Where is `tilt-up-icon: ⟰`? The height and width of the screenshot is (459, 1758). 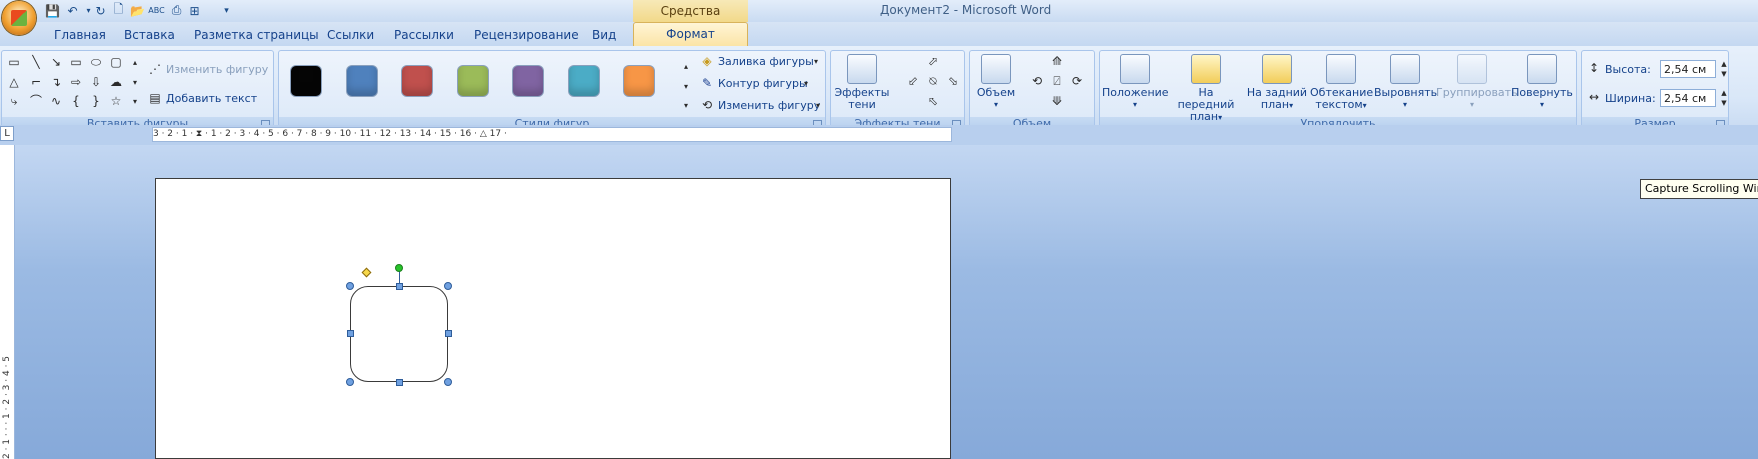
tilt-up-icon: ⟰ is located at coordinates (1057, 61).